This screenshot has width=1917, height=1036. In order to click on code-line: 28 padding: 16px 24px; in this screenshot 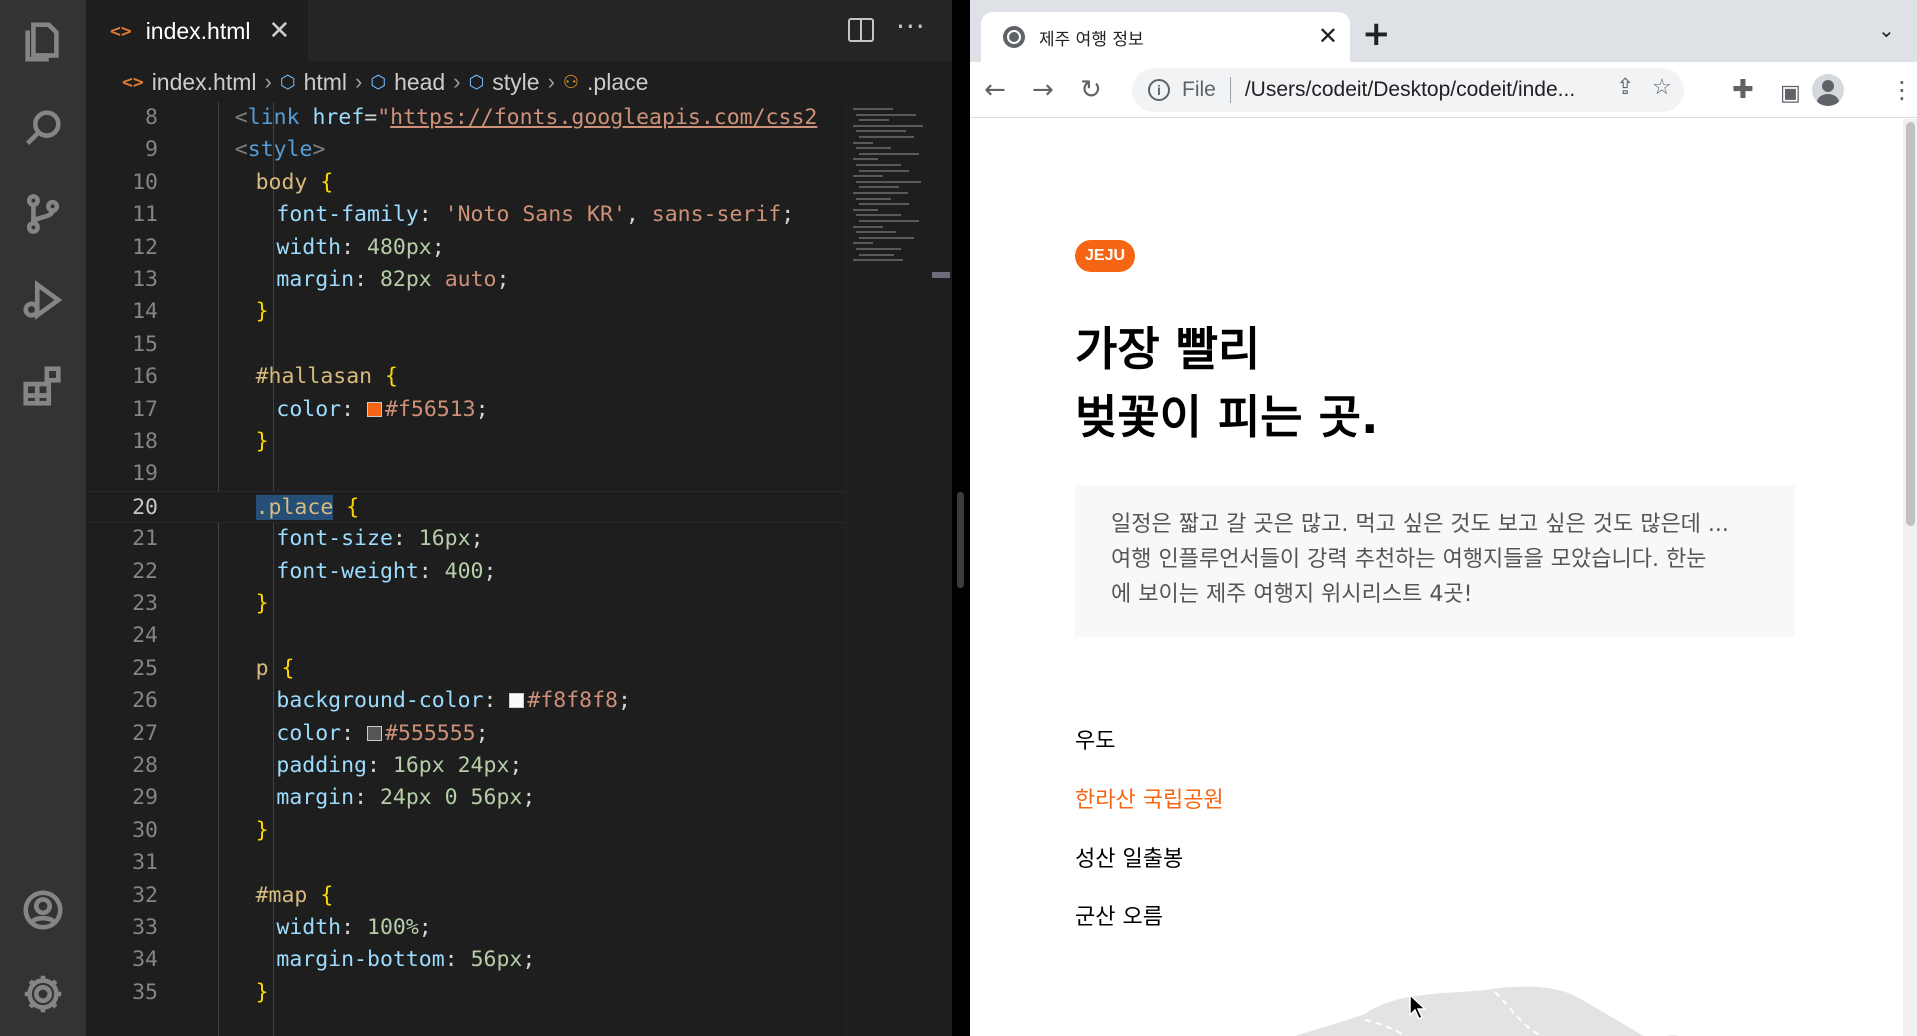, I will do `click(466, 766)`.